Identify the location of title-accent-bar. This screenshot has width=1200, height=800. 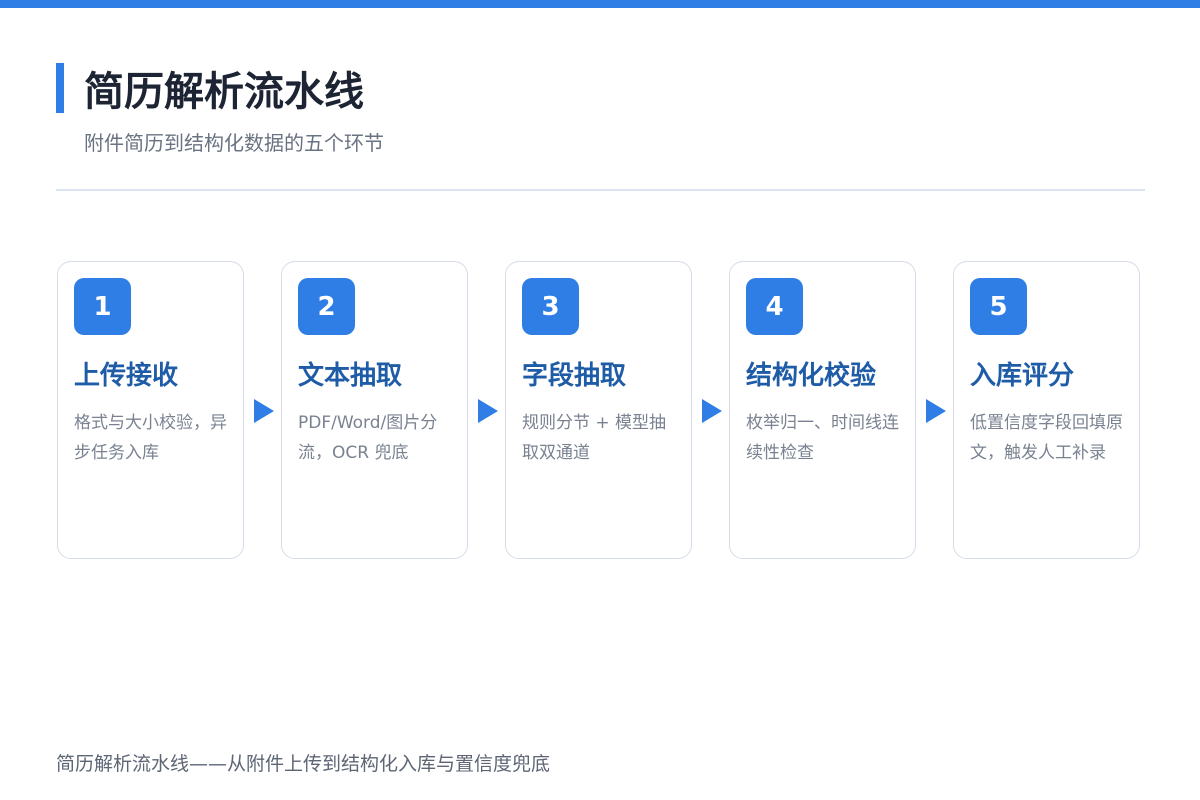
(60, 88).